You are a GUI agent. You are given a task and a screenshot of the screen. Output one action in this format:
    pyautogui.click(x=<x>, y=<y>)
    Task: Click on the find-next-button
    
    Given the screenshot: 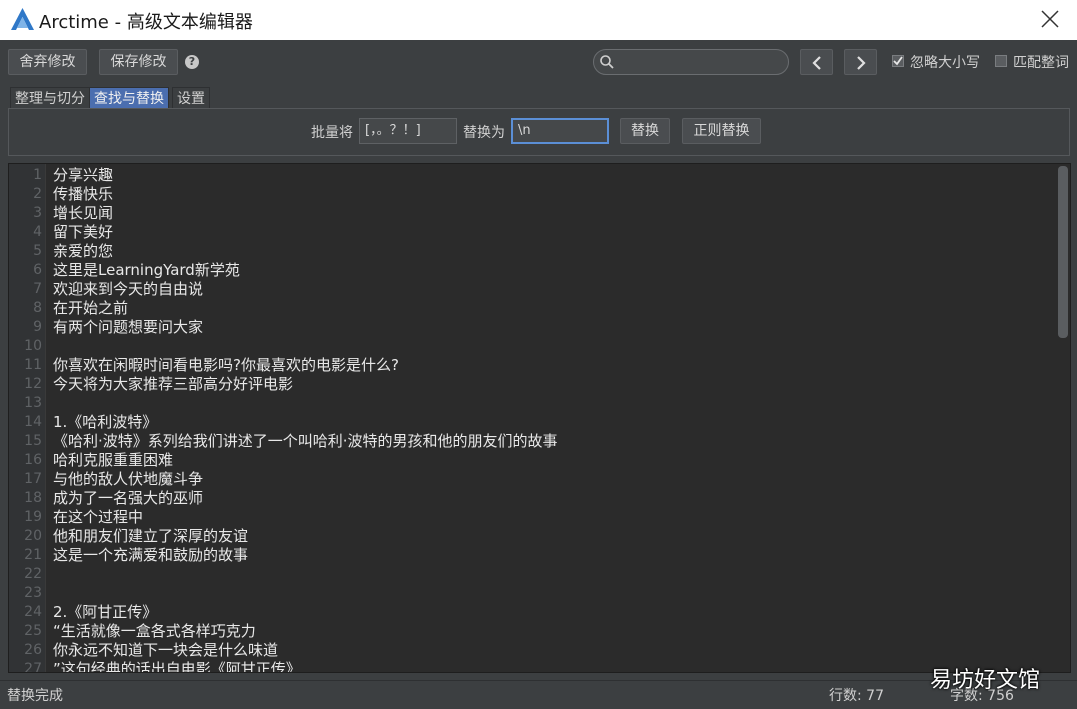 What is the action you would take?
    pyautogui.click(x=860, y=62)
    